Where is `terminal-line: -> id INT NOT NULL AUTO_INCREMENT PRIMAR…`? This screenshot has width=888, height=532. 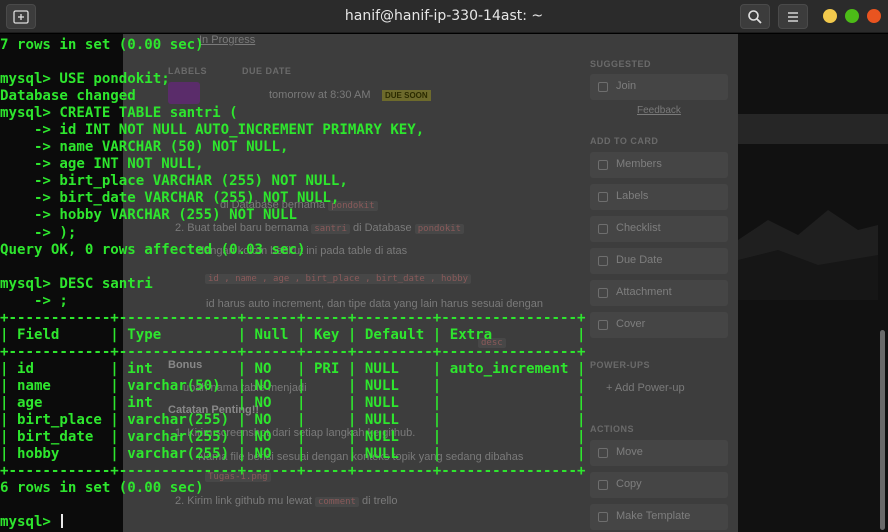 terminal-line: -> id INT NOT NULL AUTO_INCREMENT PRIMAR… is located at coordinates (212, 130).